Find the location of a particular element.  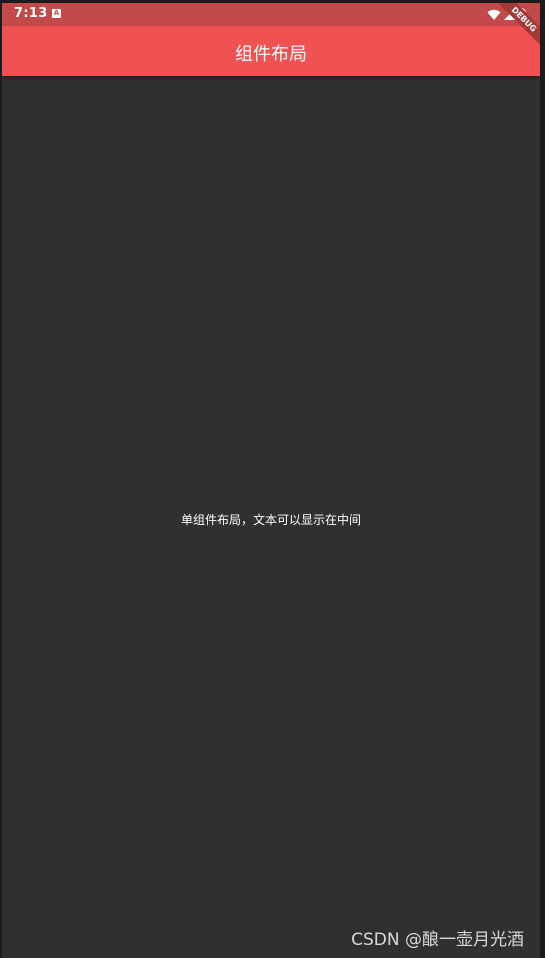

app-bar: 组件布局 is located at coordinates (271, 51).